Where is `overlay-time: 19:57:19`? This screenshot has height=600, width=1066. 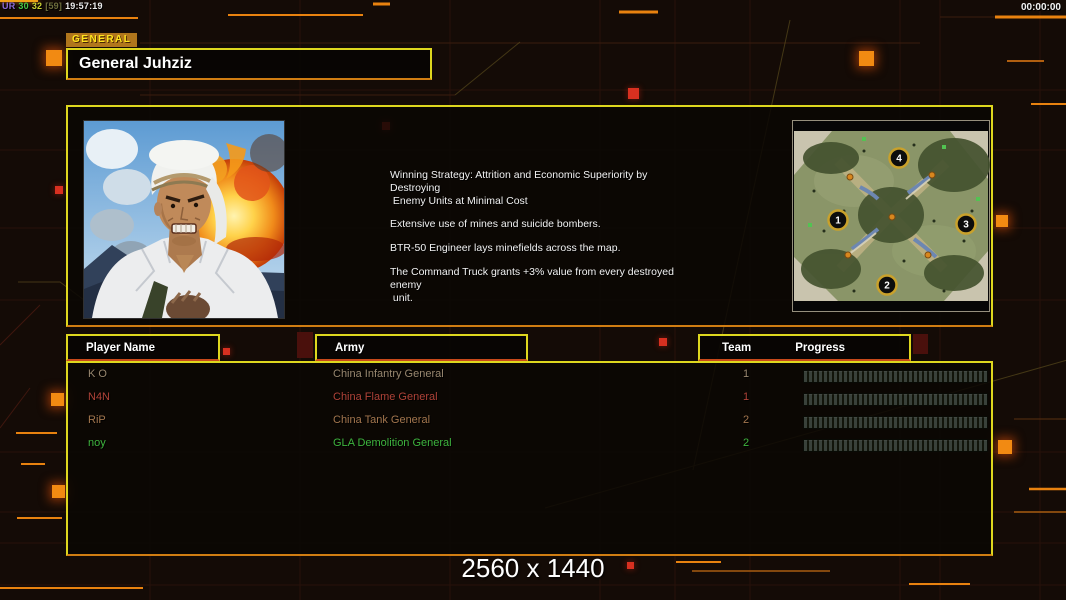
overlay-time: 19:57:19 is located at coordinates (84, 6).